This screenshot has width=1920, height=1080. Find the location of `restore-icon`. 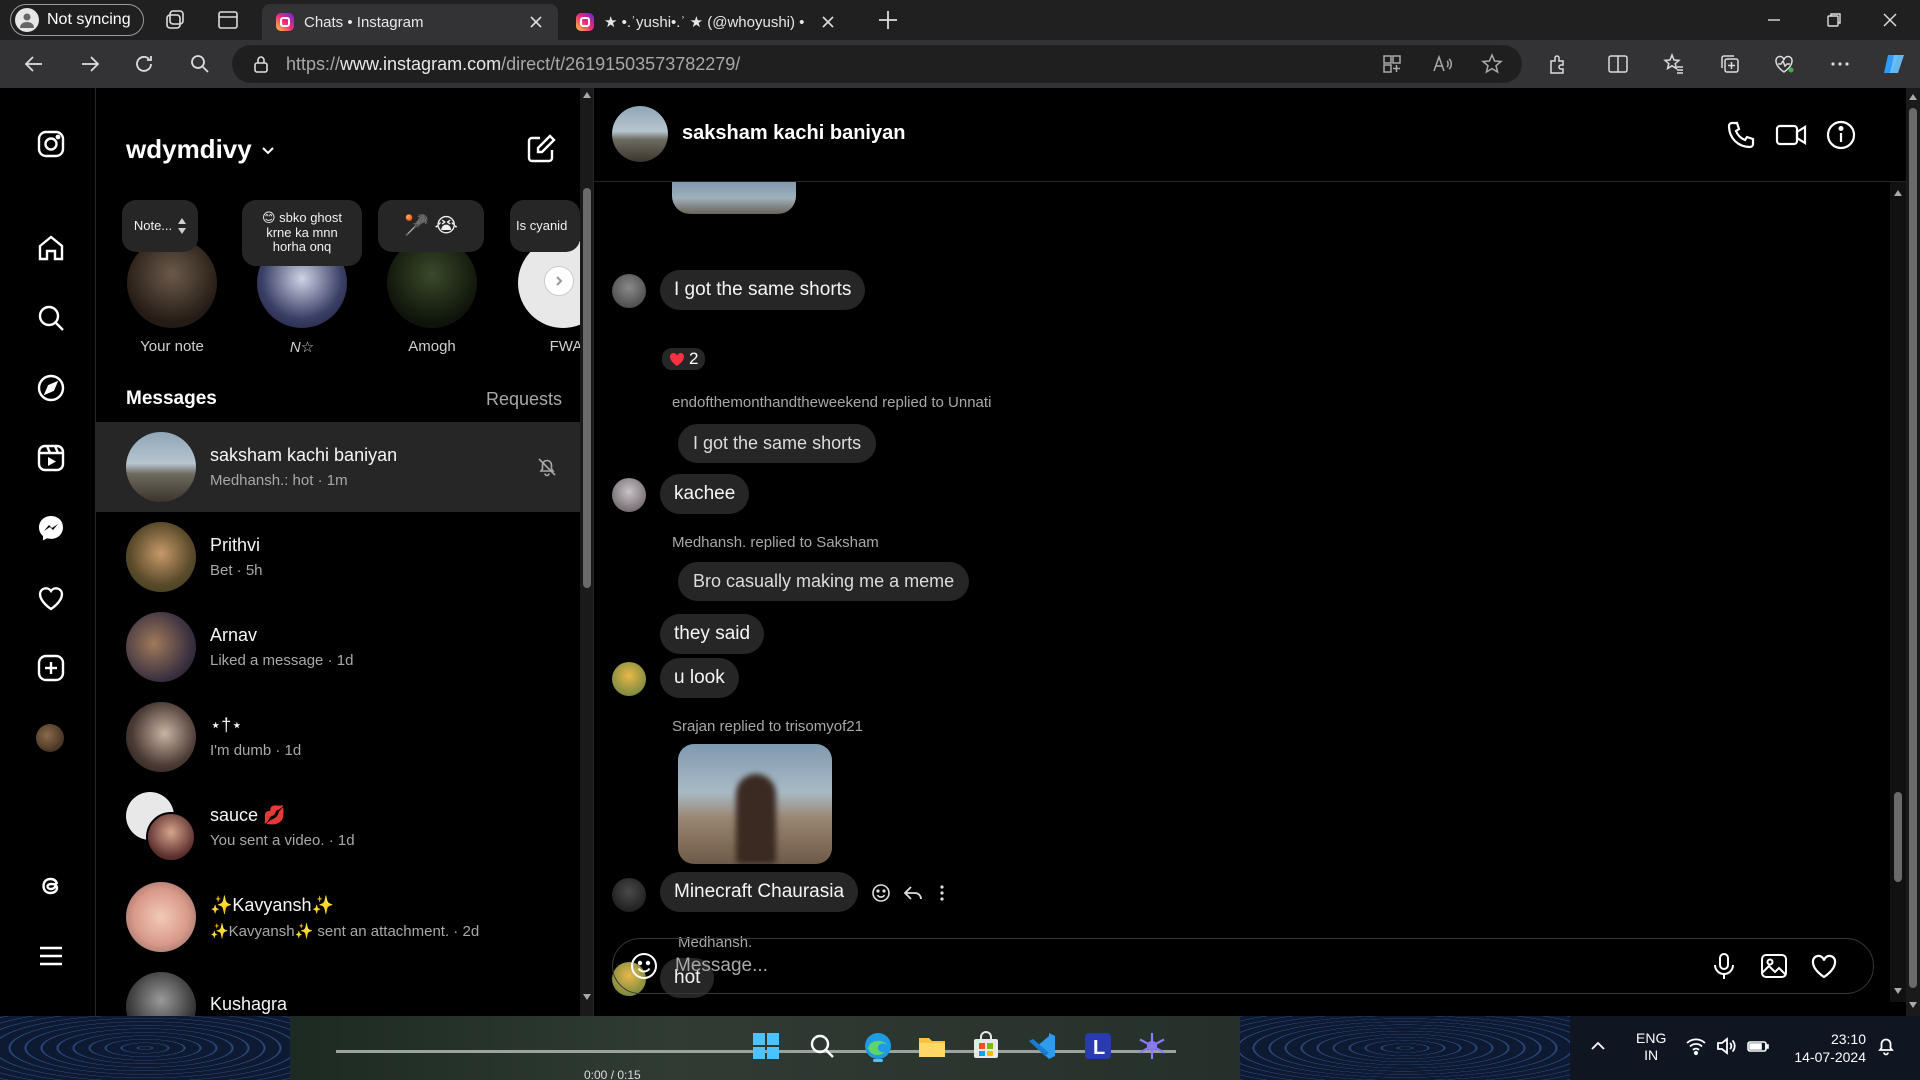

restore-icon is located at coordinates (1834, 20).